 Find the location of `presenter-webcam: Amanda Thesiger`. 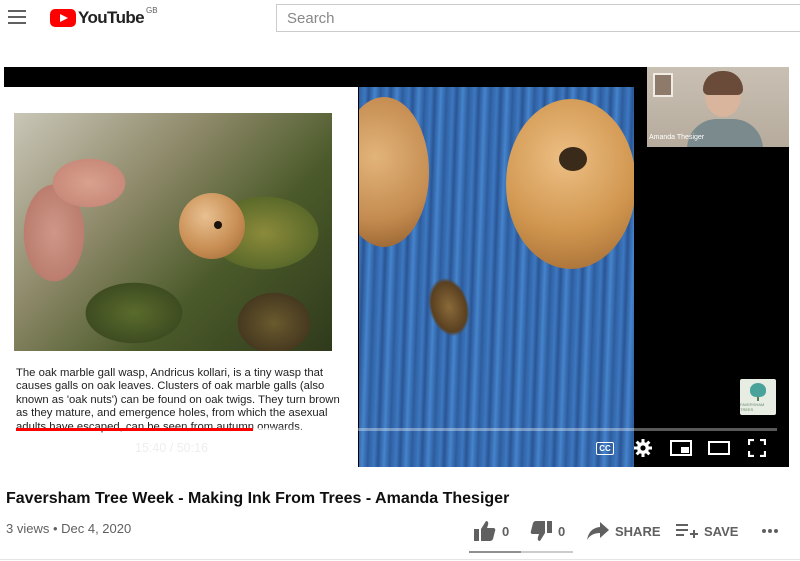

presenter-webcam: Amanda Thesiger is located at coordinates (718, 107).